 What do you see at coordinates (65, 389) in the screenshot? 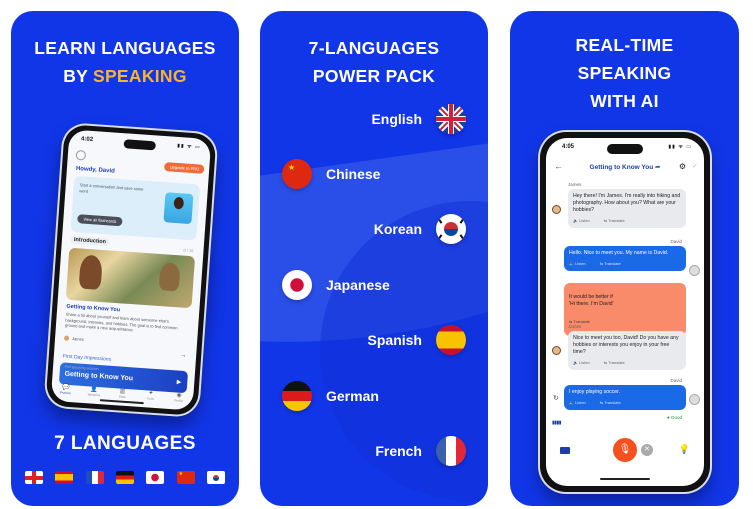
I see `nav-item-practice: 💬 Practice` at bounding box center [65, 389].